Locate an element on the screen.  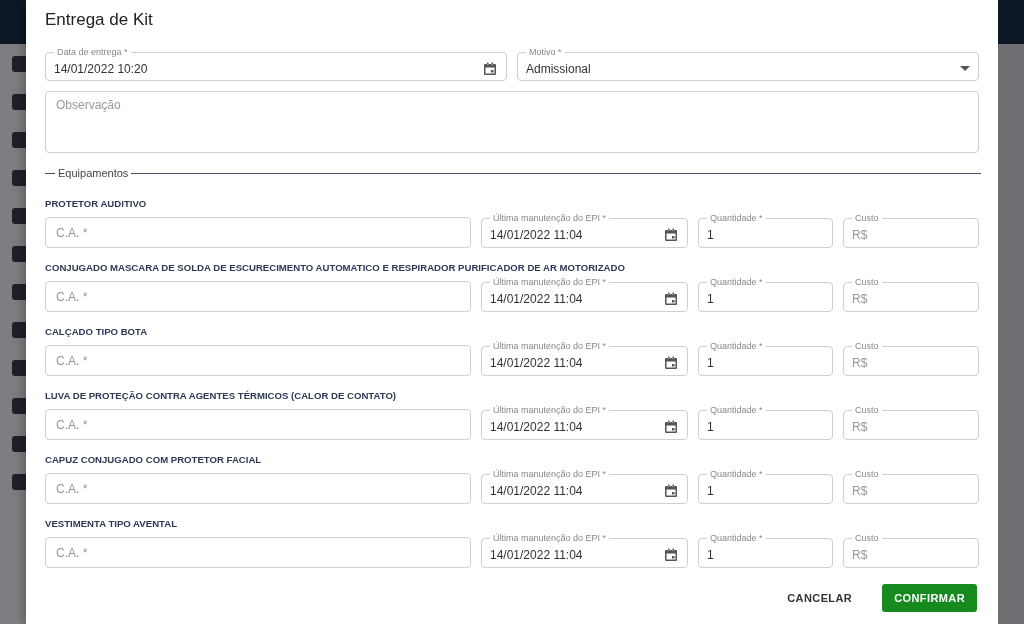
notes-input: Observação is located at coordinates (512, 122).